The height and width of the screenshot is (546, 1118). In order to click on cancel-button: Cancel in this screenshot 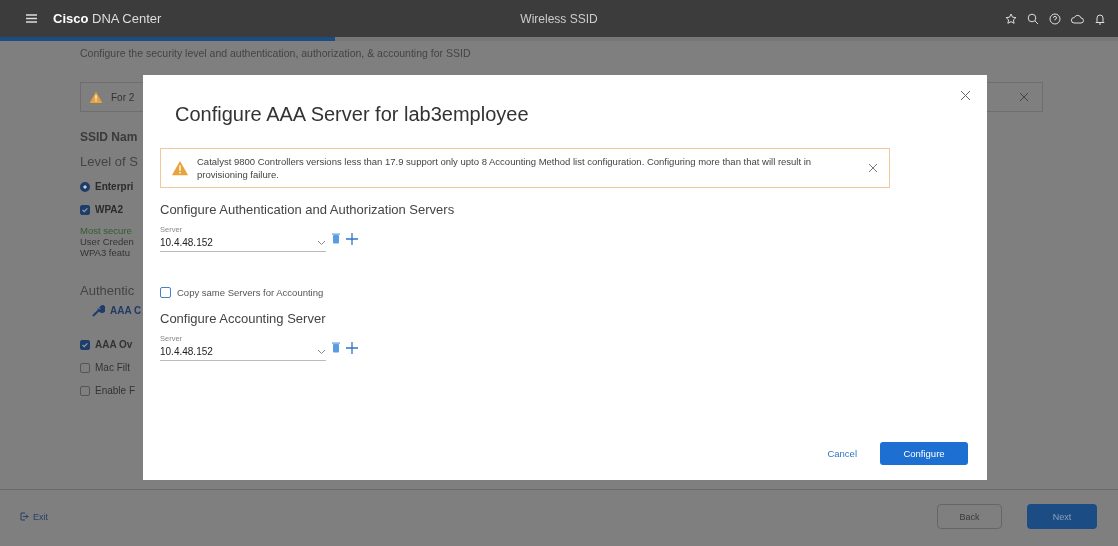, I will do `click(842, 453)`.